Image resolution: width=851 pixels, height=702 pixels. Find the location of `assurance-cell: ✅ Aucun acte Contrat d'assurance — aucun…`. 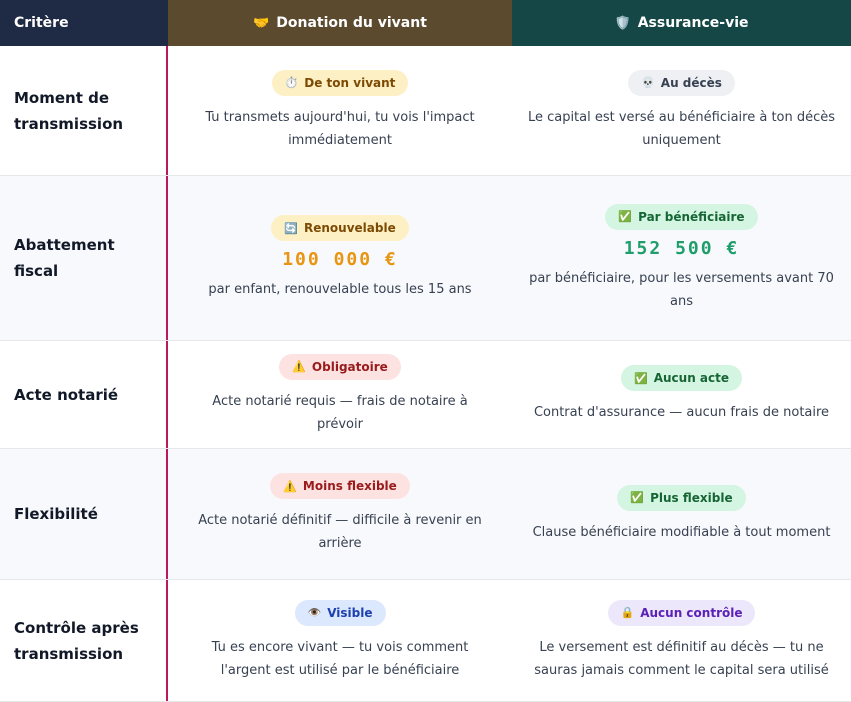

assurance-cell: ✅ Aucun acte Contrat d'assurance — aucun… is located at coordinates (681, 394).